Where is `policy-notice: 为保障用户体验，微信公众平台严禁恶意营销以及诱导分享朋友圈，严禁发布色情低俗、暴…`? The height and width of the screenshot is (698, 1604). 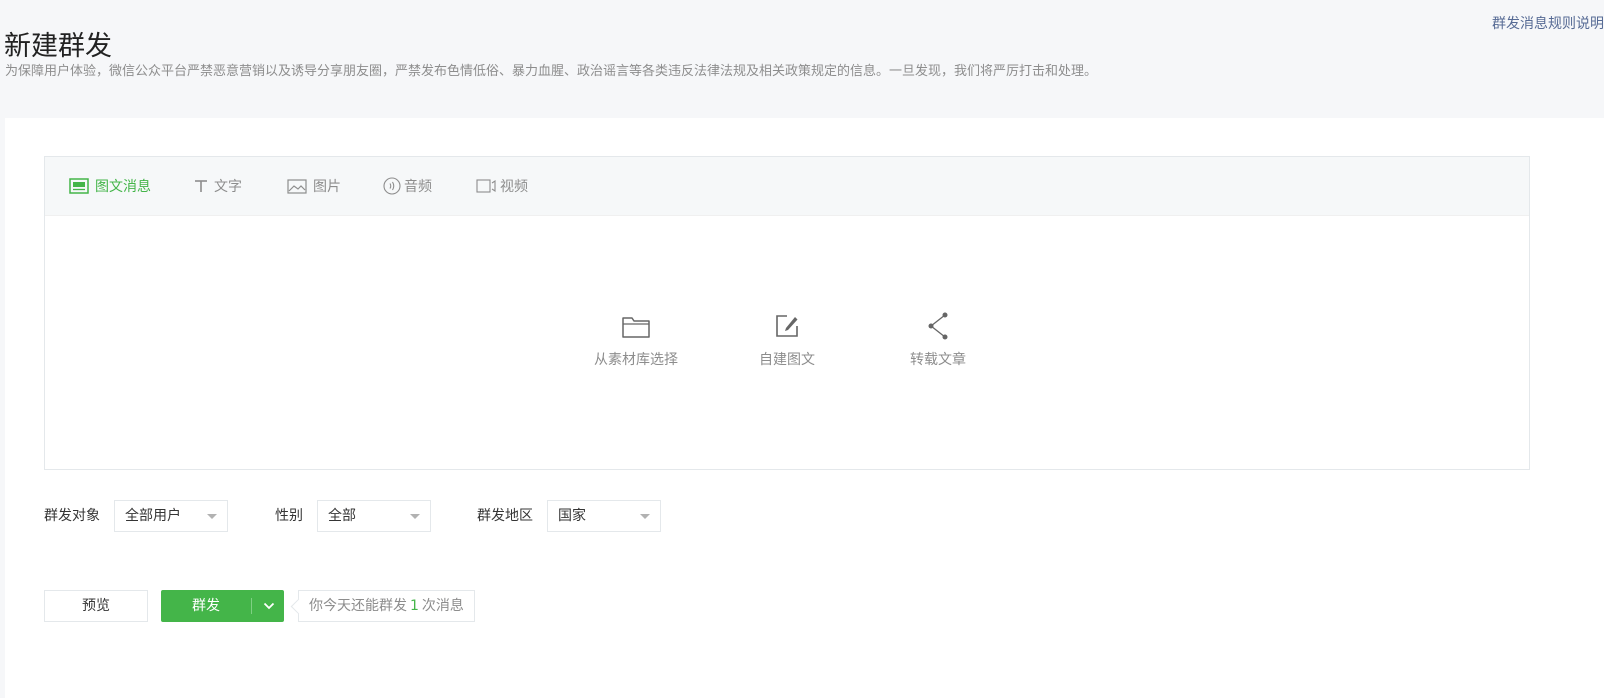
policy-notice: 为保障用户体验，微信公众平台严禁恶意营销以及诱导分享朋友圈，严禁发布色情低俗、暴… is located at coordinates (551, 71).